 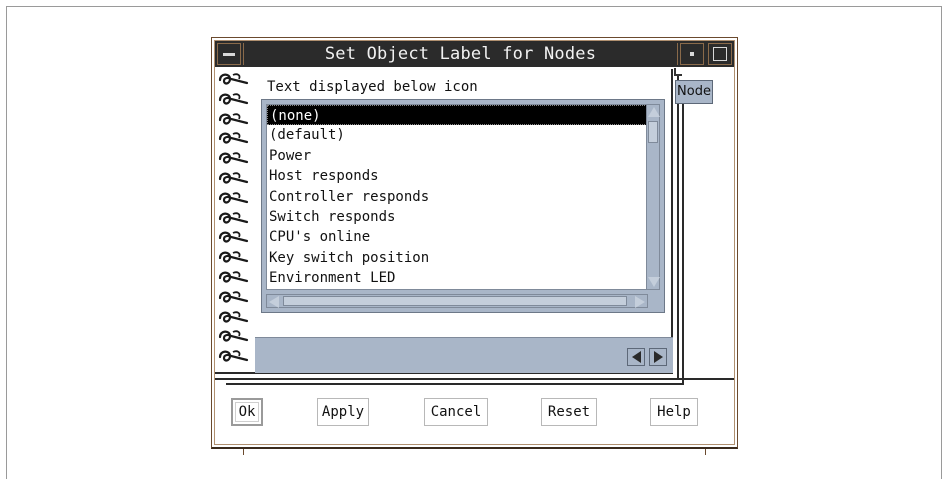 What do you see at coordinates (229, 54) in the screenshot?
I see `window-menu-icon` at bounding box center [229, 54].